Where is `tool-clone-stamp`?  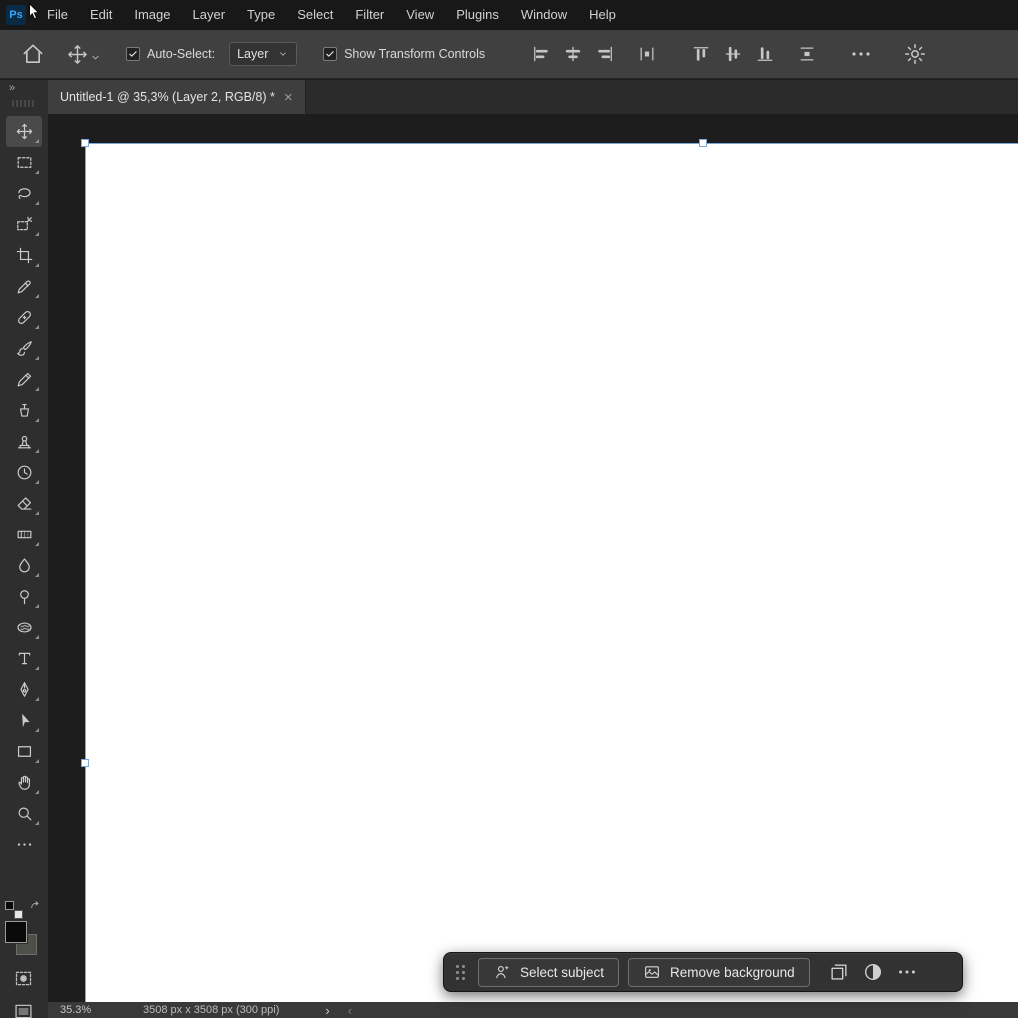 tool-clone-stamp is located at coordinates (24, 441).